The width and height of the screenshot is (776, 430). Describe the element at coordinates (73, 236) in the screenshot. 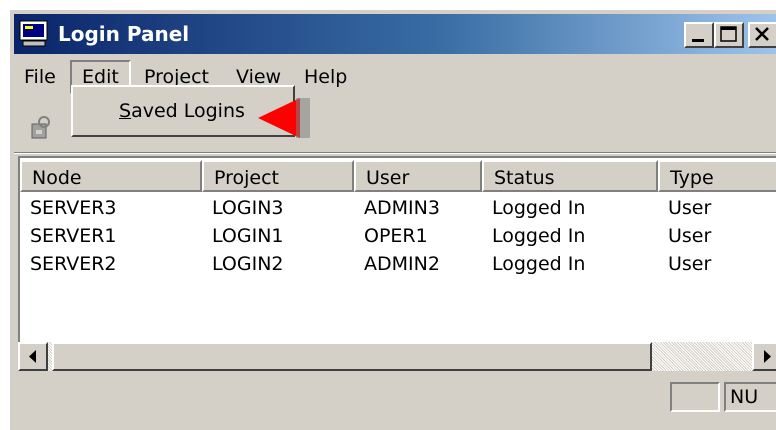

I see `cell-node: SERVER1` at that location.